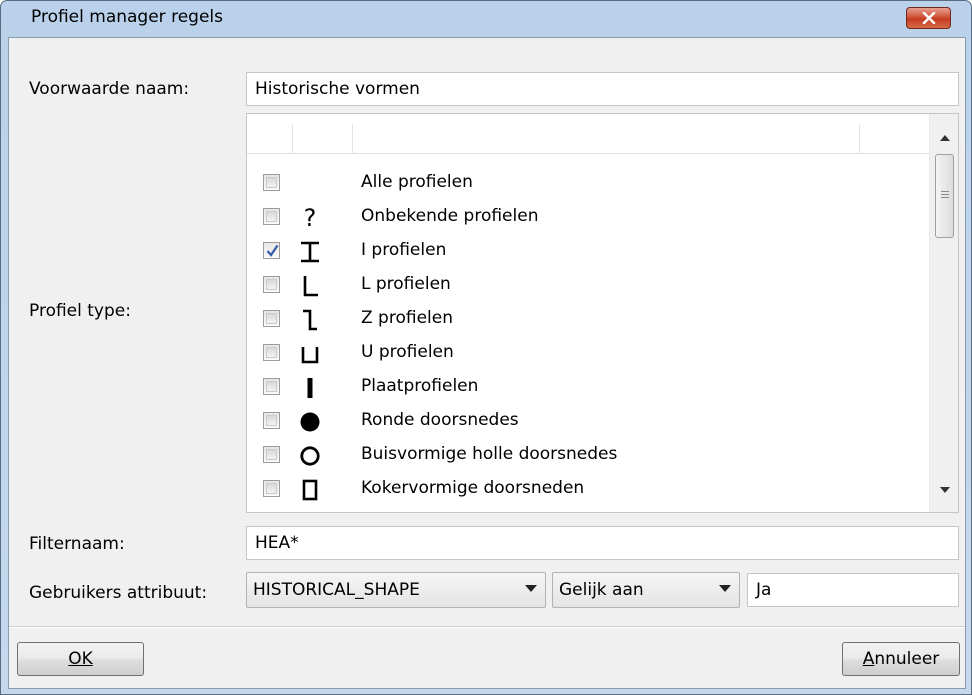 Image resolution: width=972 pixels, height=695 pixels. What do you see at coordinates (944, 196) in the screenshot?
I see `scroll-thumb` at bounding box center [944, 196].